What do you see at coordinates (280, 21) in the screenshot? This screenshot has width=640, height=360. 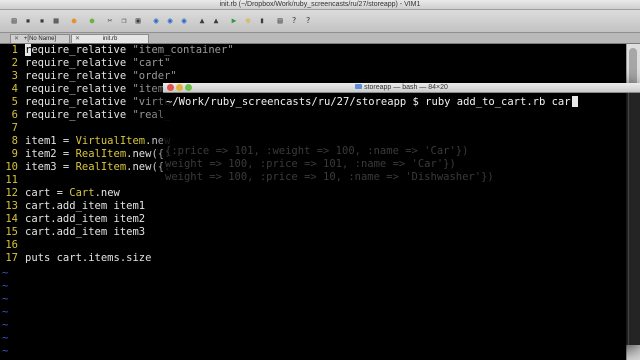 I see `ctags-icon: ▤` at bounding box center [280, 21].